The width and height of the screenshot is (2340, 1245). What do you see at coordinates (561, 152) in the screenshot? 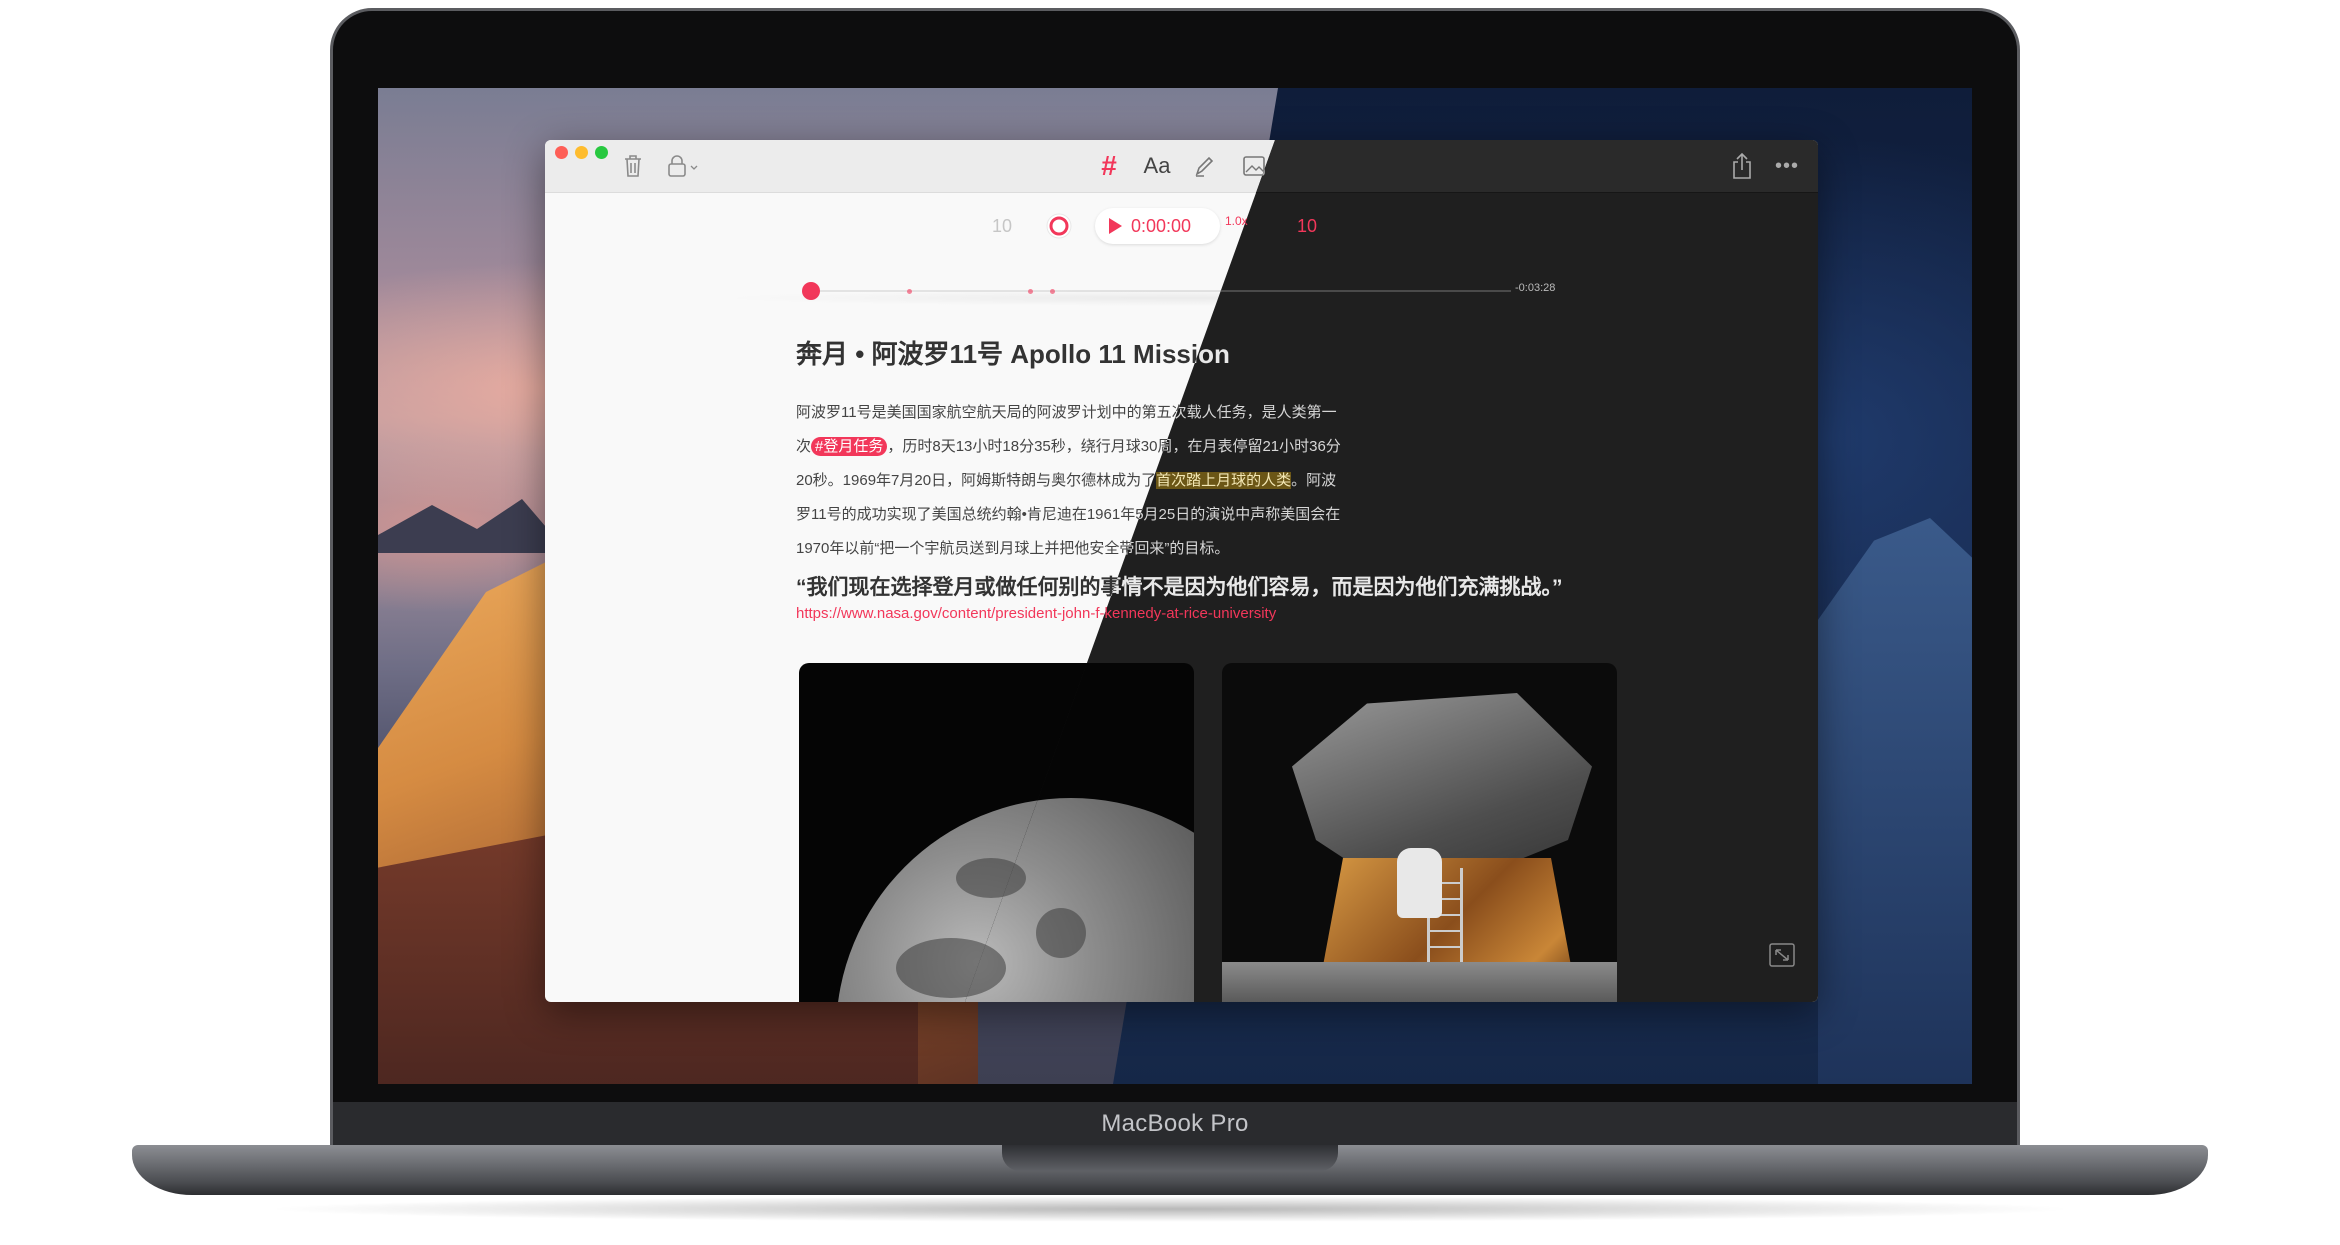
I see `close-button` at bounding box center [561, 152].